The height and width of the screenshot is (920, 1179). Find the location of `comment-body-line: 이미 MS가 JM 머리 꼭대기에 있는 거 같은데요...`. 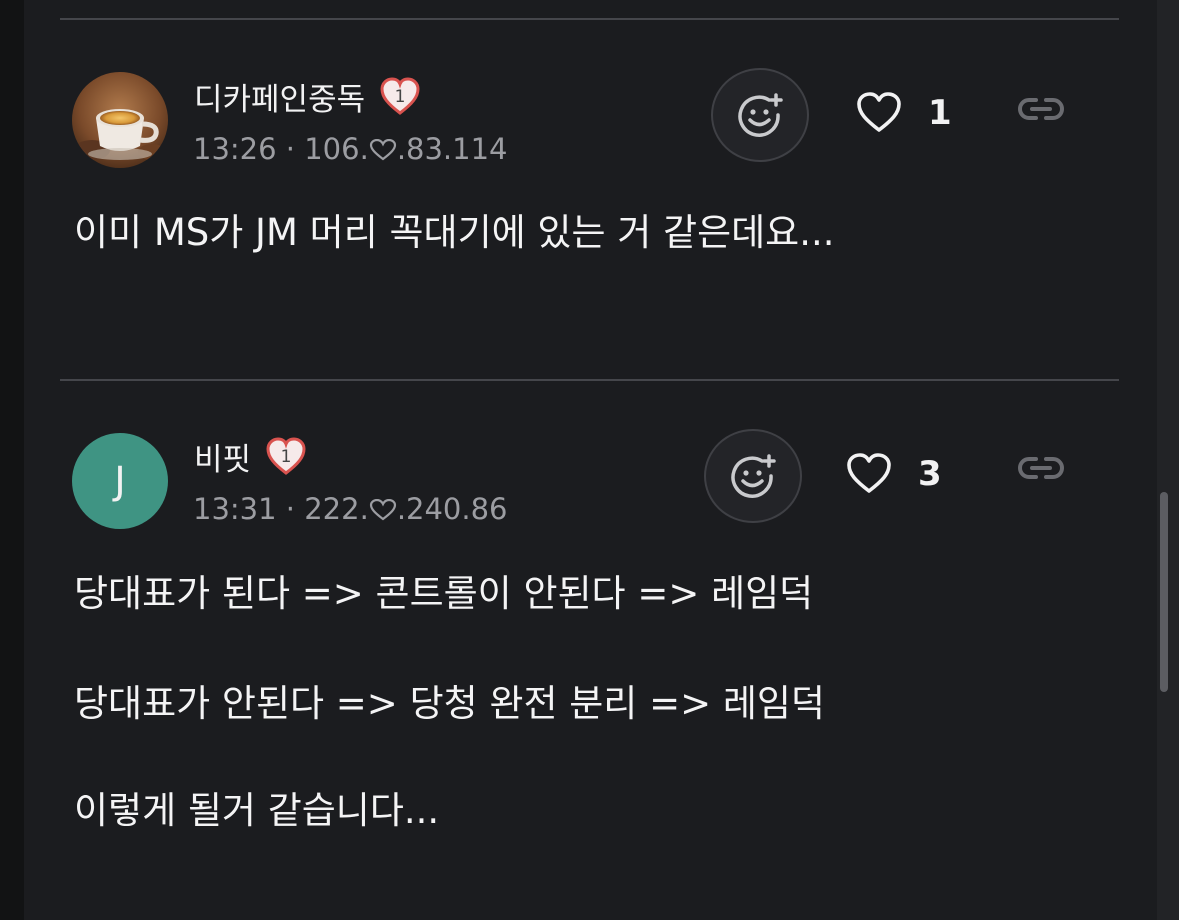

comment-body-line: 이미 MS가 JM 머리 꼭대기에 있는 거 같은데요... is located at coordinates (454, 232).